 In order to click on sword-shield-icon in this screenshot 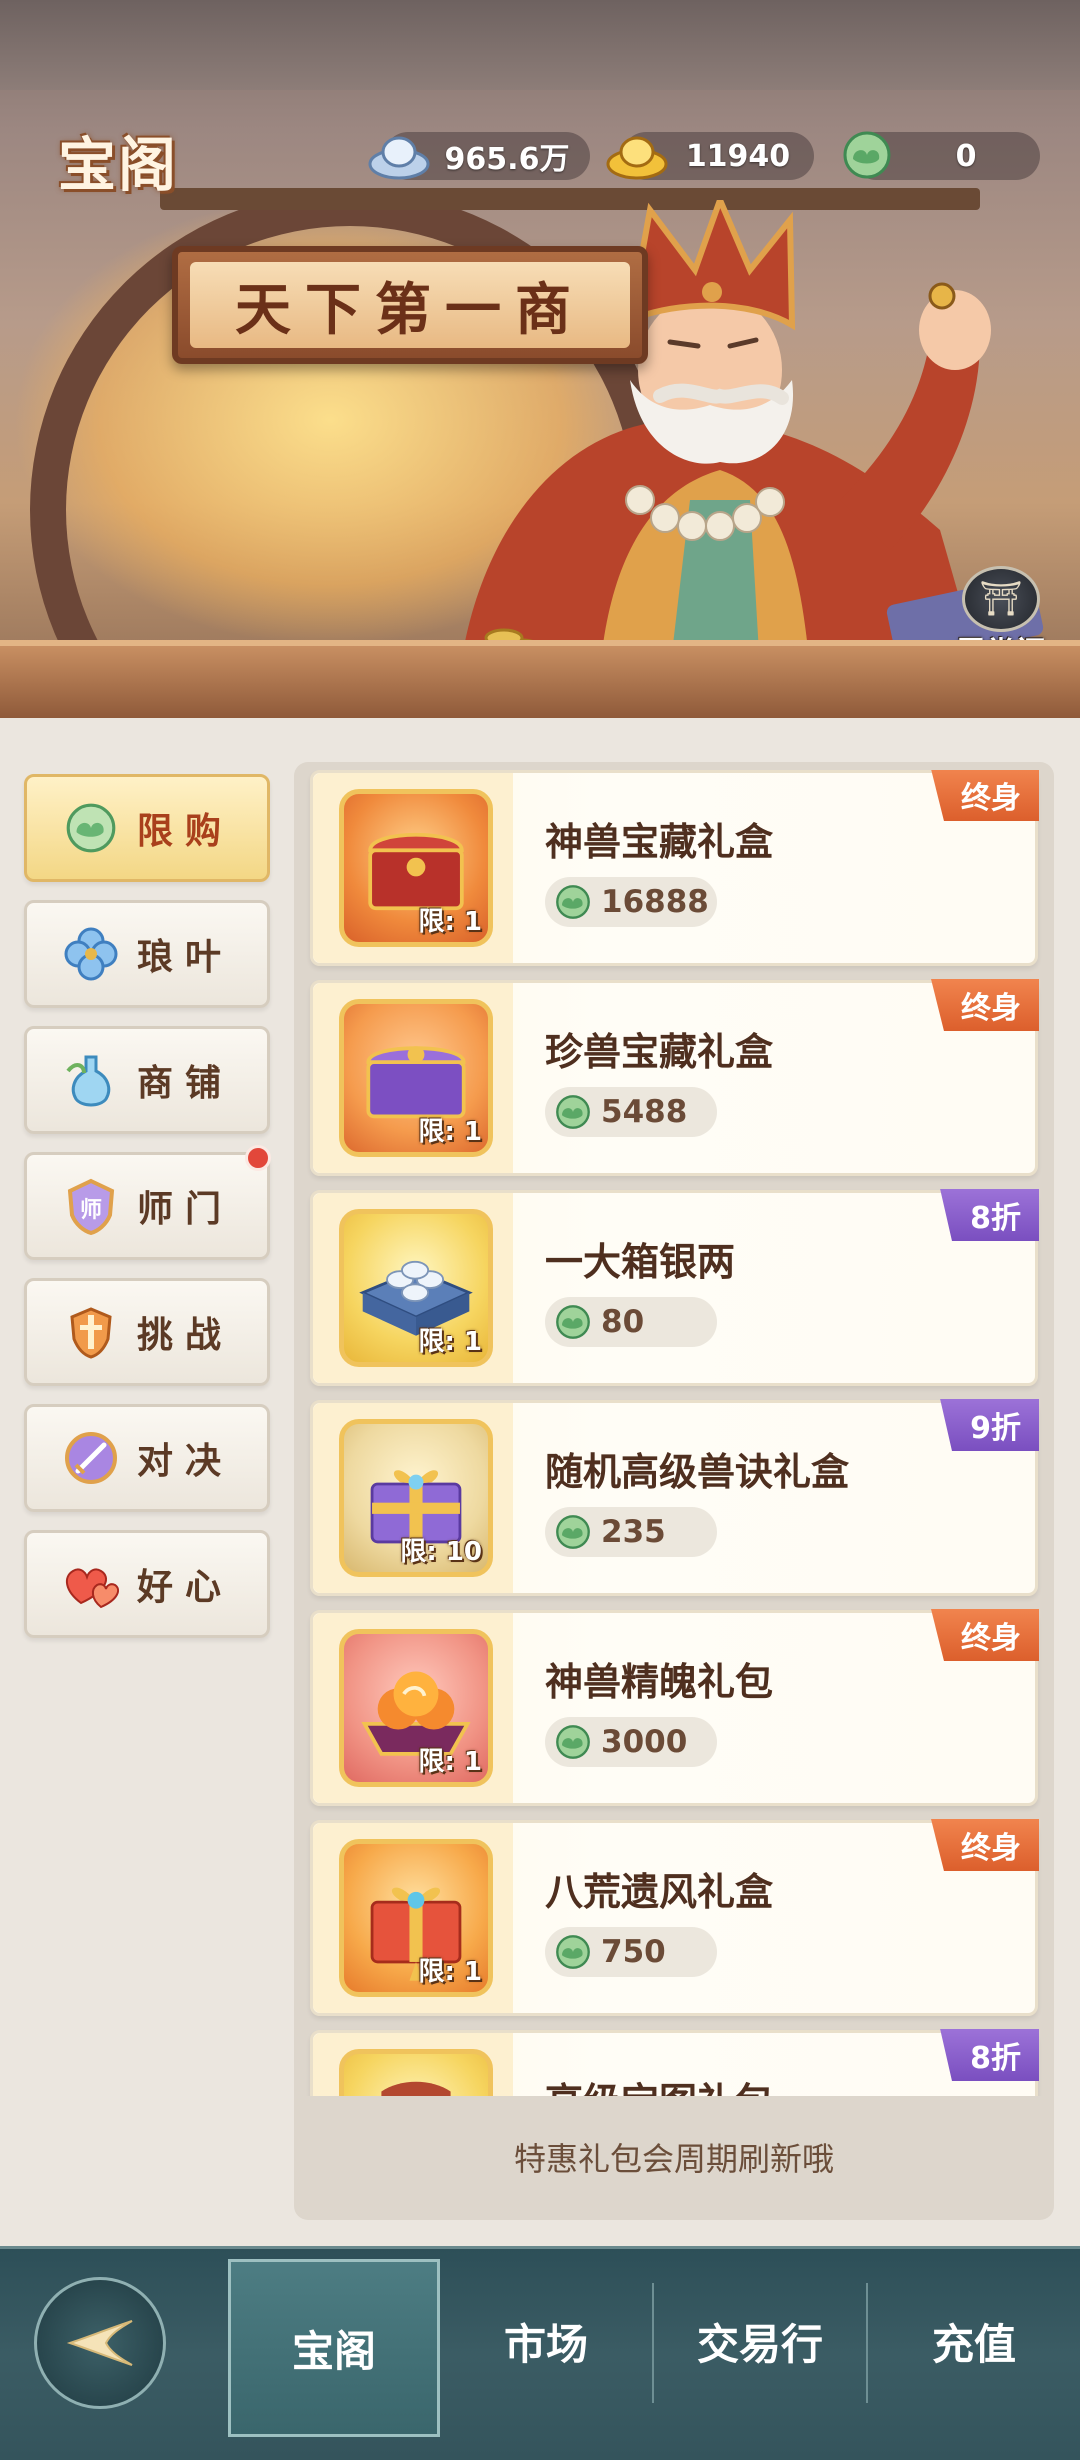, I will do `click(91, 1332)`.